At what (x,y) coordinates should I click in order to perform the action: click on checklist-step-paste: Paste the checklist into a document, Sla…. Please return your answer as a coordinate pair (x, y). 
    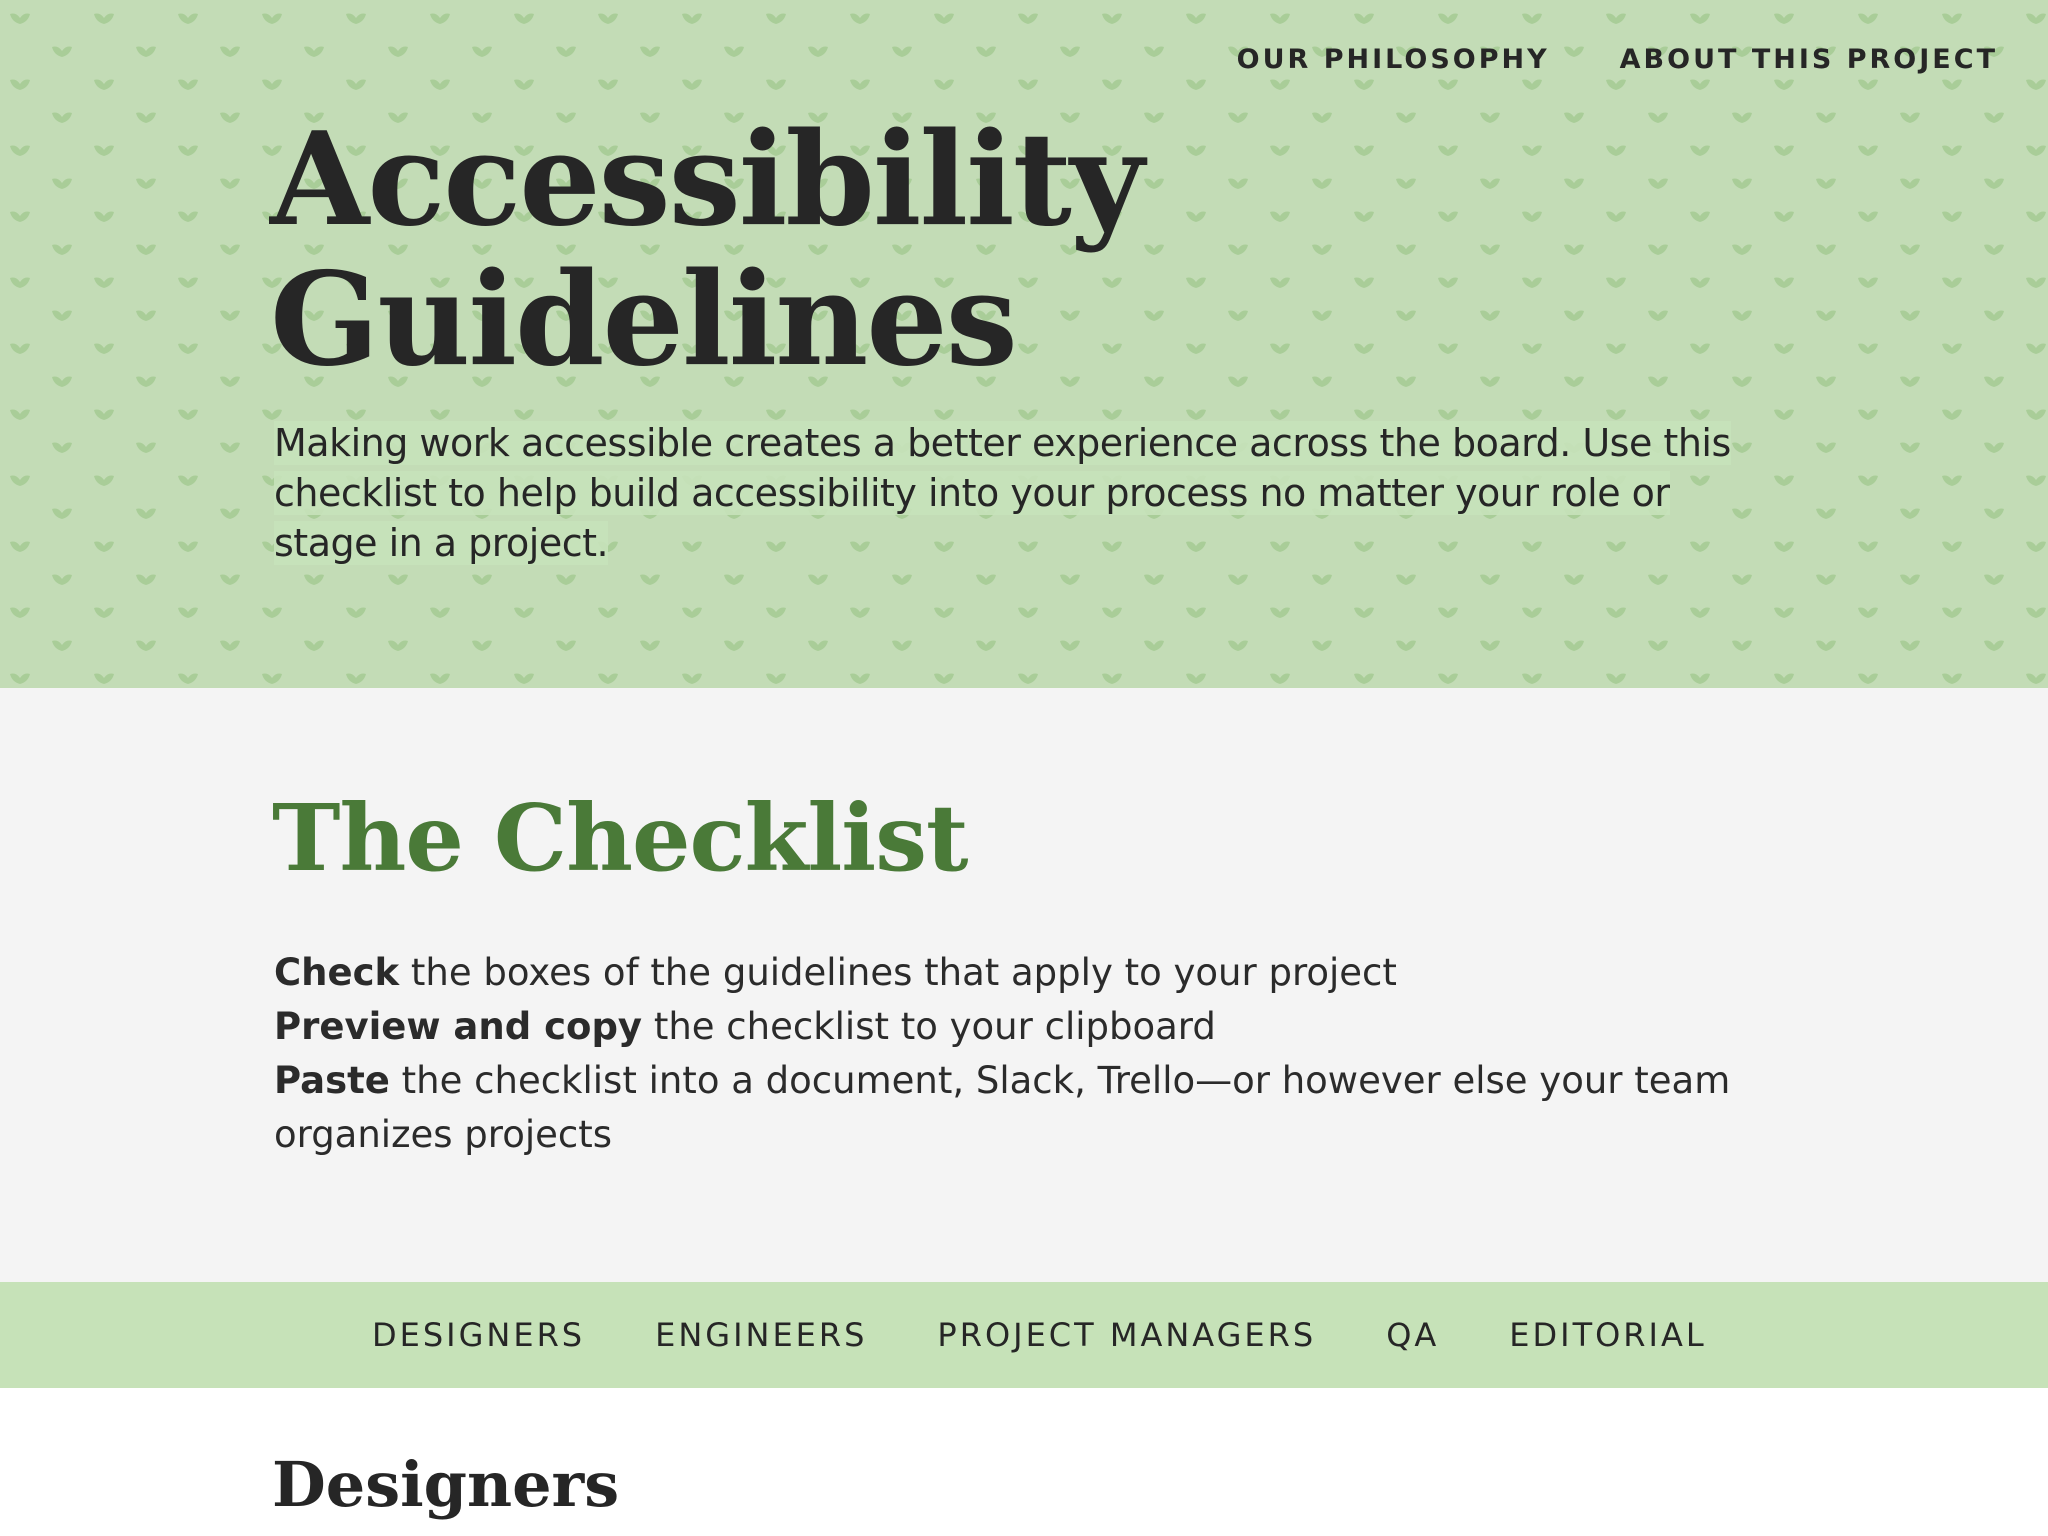
    Looking at the image, I should click on (1024, 1108).